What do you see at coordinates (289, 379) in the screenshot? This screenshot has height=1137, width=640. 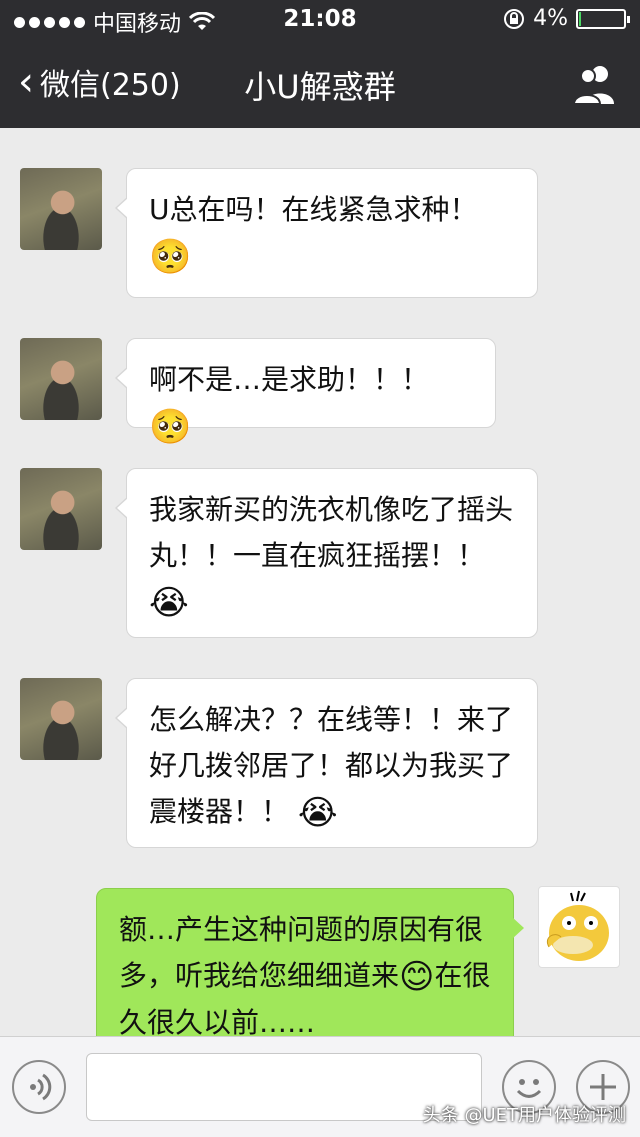 I see `message-text: 啊不是…是求助！！！` at bounding box center [289, 379].